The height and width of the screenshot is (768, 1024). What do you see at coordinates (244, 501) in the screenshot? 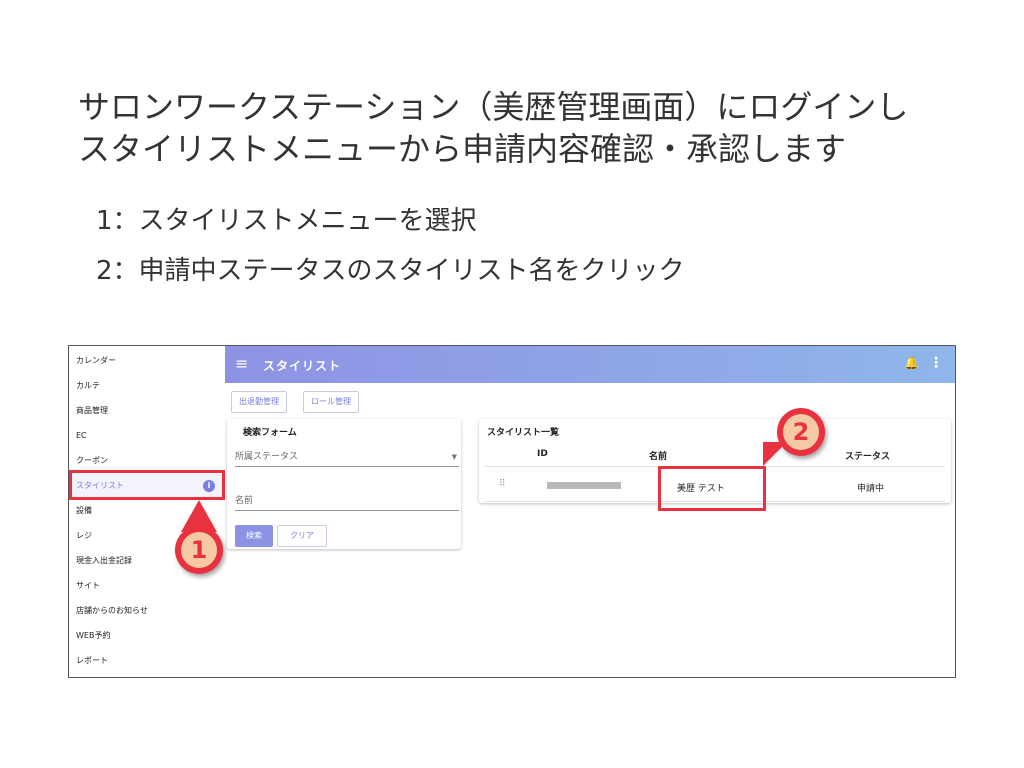
I see `name-input-placeholder: 名前` at bounding box center [244, 501].